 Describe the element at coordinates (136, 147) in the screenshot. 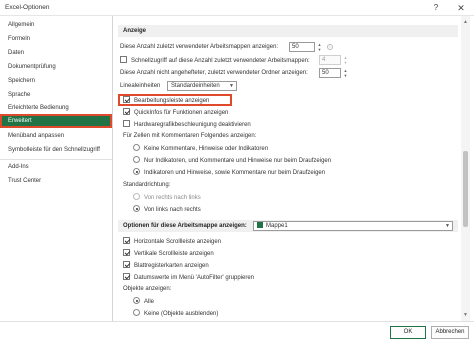

I see `comments-none-radio` at that location.